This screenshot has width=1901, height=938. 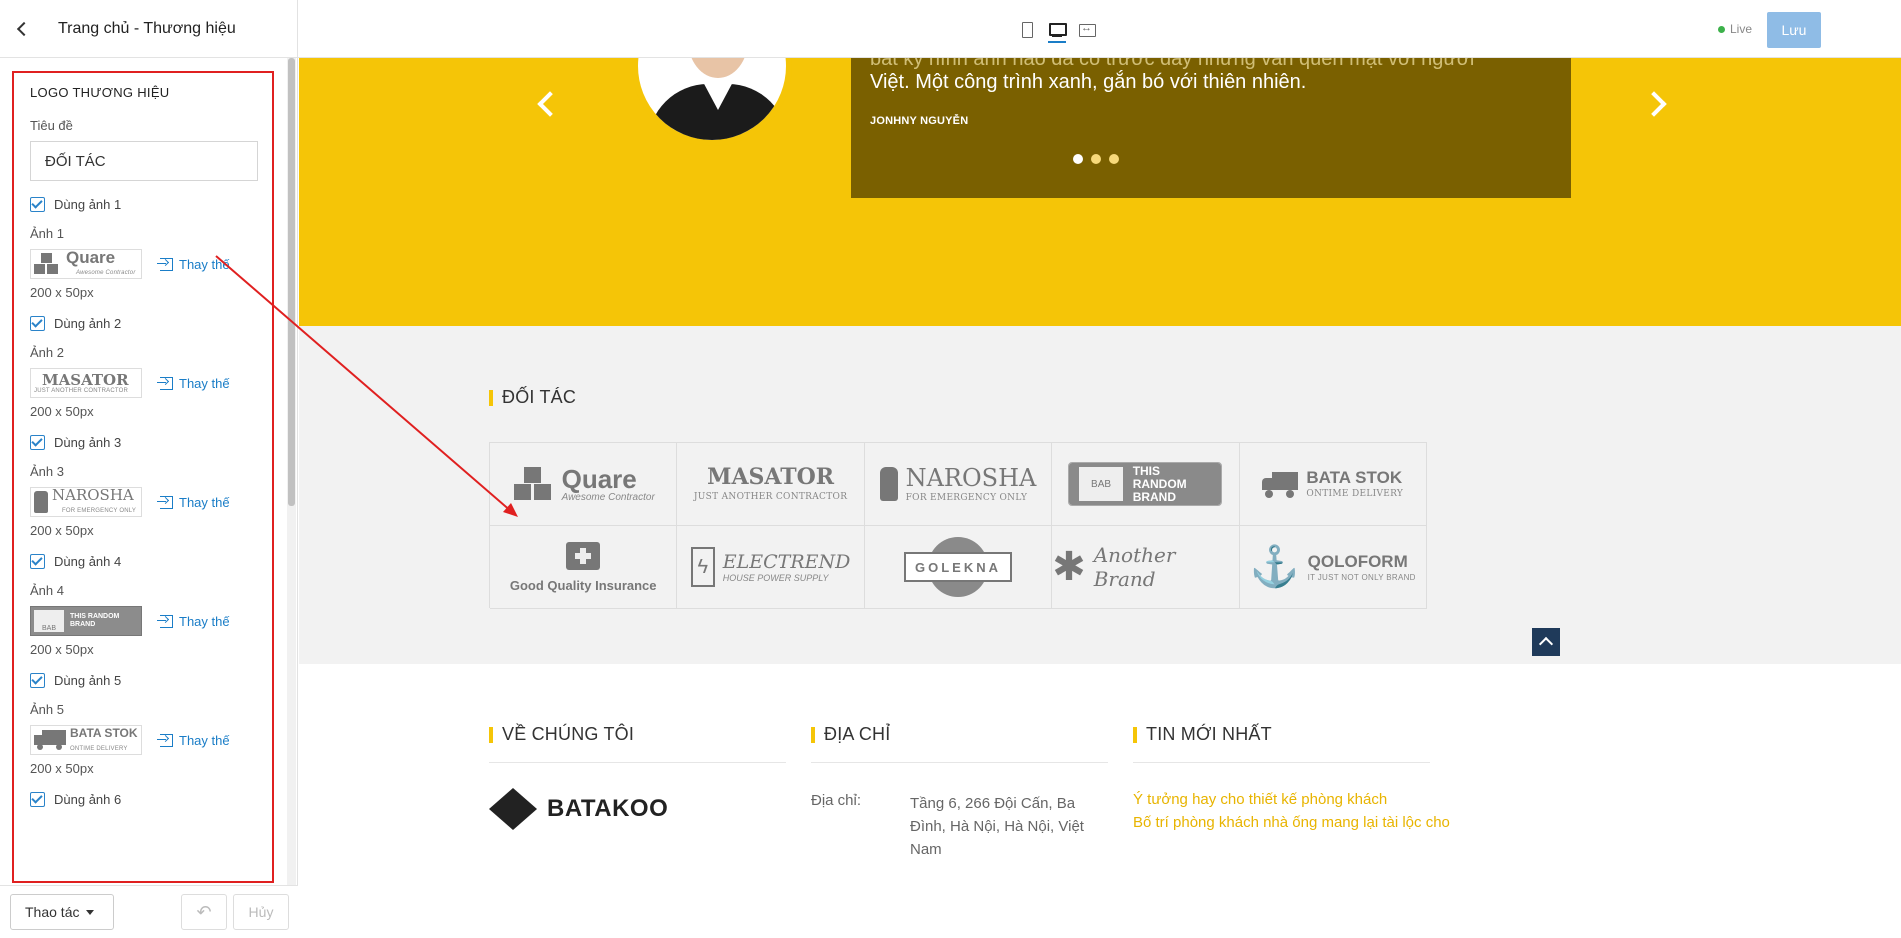 I want to click on back-arrow-icon, so click(x=22, y=29).